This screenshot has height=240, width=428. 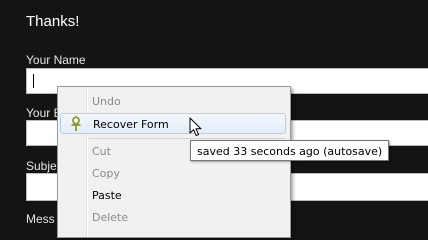 What do you see at coordinates (53, 21) in the screenshot?
I see `form-heading: Thanks!` at bounding box center [53, 21].